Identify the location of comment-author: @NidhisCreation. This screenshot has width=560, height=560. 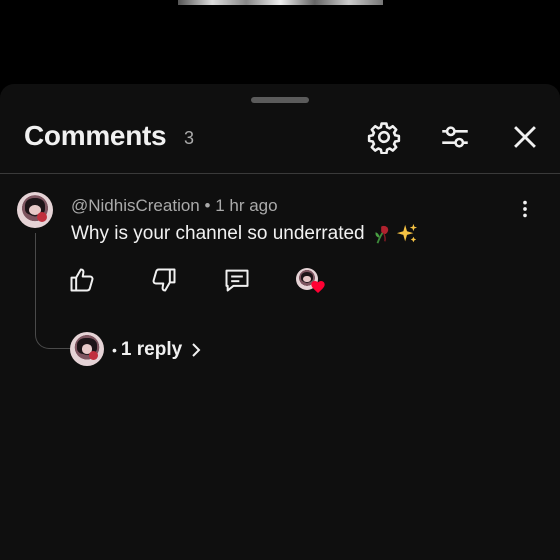
(135, 205).